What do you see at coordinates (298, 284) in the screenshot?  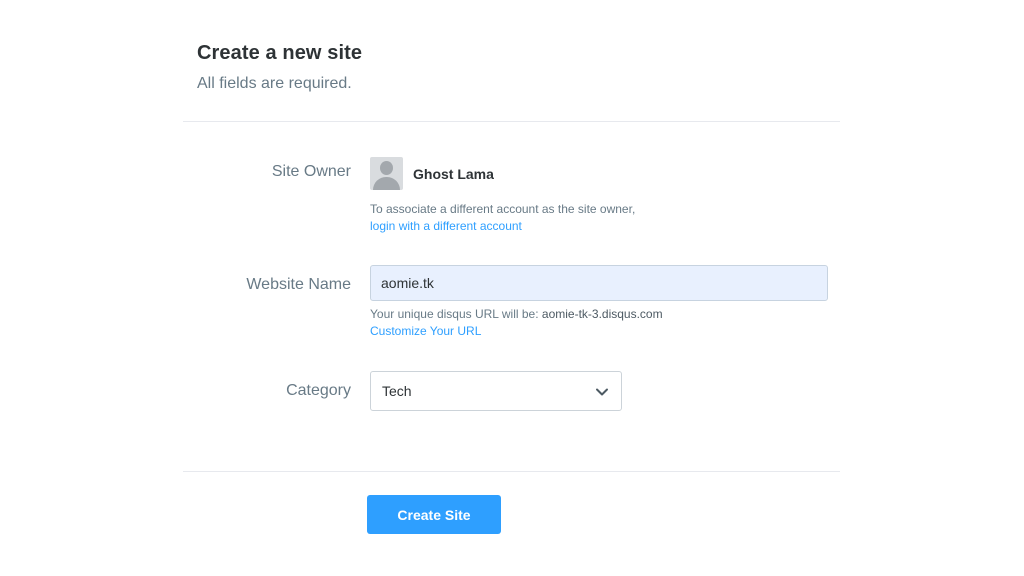 I see `website-name-label: Website Name` at bounding box center [298, 284].